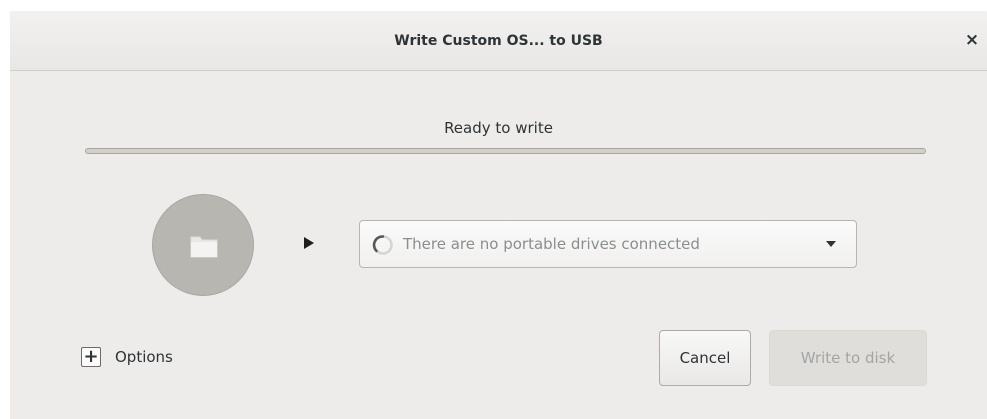 This screenshot has width=987, height=419. I want to click on title-bar: Write Custom OS... to USB ×, so click(498, 41).